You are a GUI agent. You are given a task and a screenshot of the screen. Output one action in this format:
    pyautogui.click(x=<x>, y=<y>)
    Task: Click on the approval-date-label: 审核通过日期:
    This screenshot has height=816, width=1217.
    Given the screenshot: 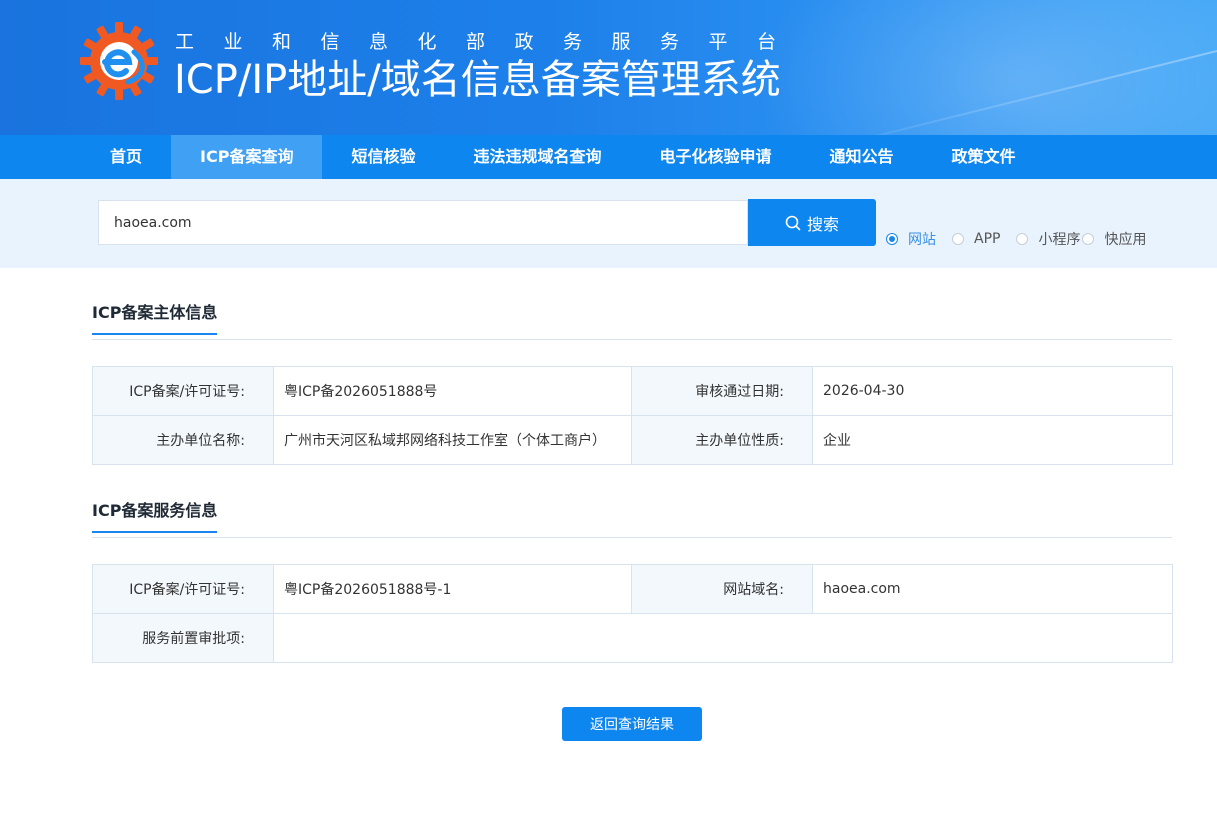 What is the action you would take?
    pyautogui.click(x=722, y=391)
    